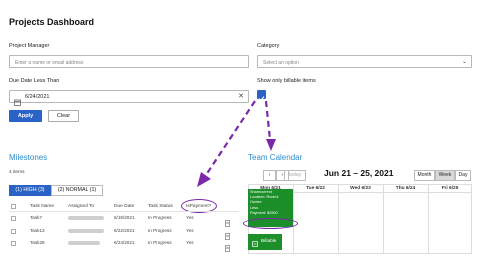  Describe the element at coordinates (230, 138) in the screenshot. I see `annotation-arrow-to-column` at that location.